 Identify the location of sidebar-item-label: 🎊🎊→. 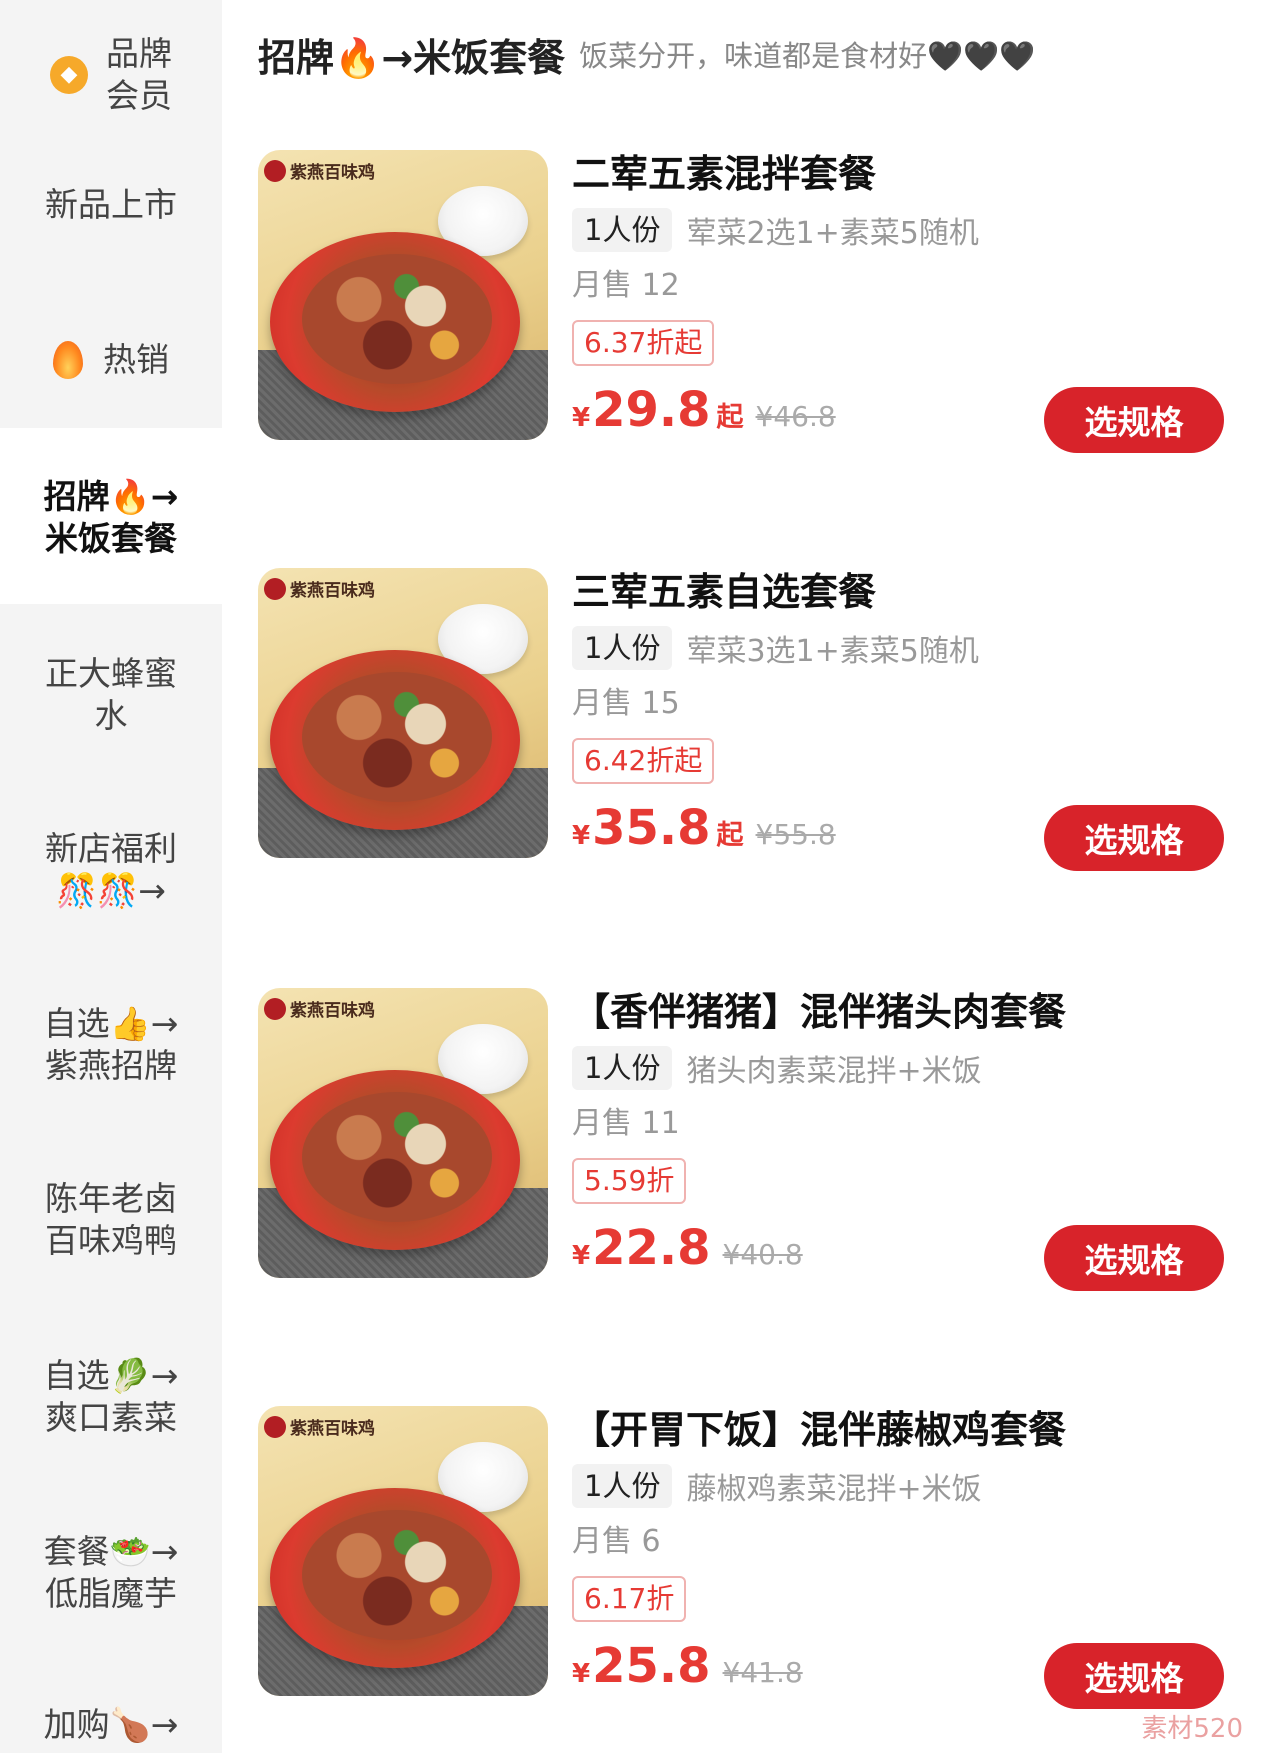
(111, 890).